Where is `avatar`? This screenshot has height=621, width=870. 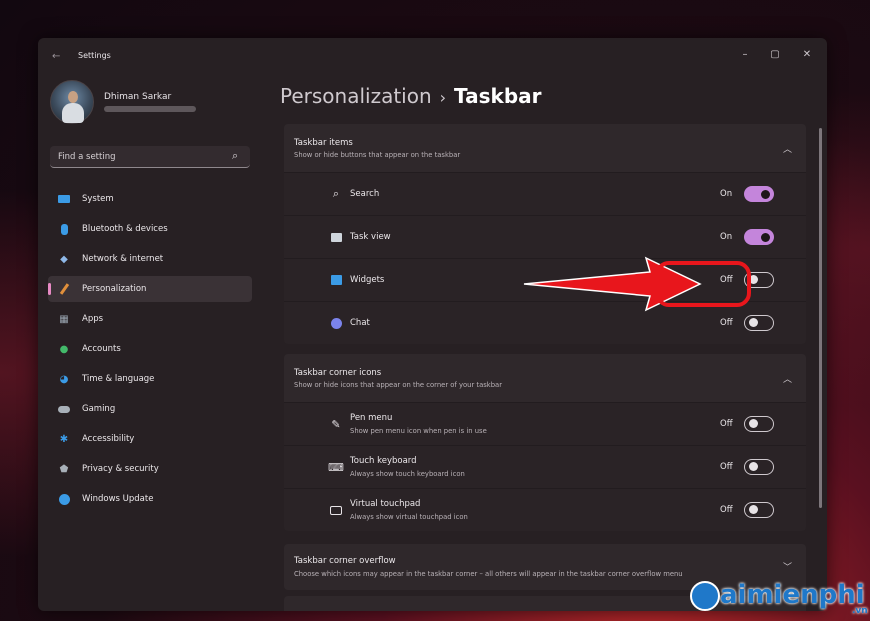
avatar is located at coordinates (72, 102).